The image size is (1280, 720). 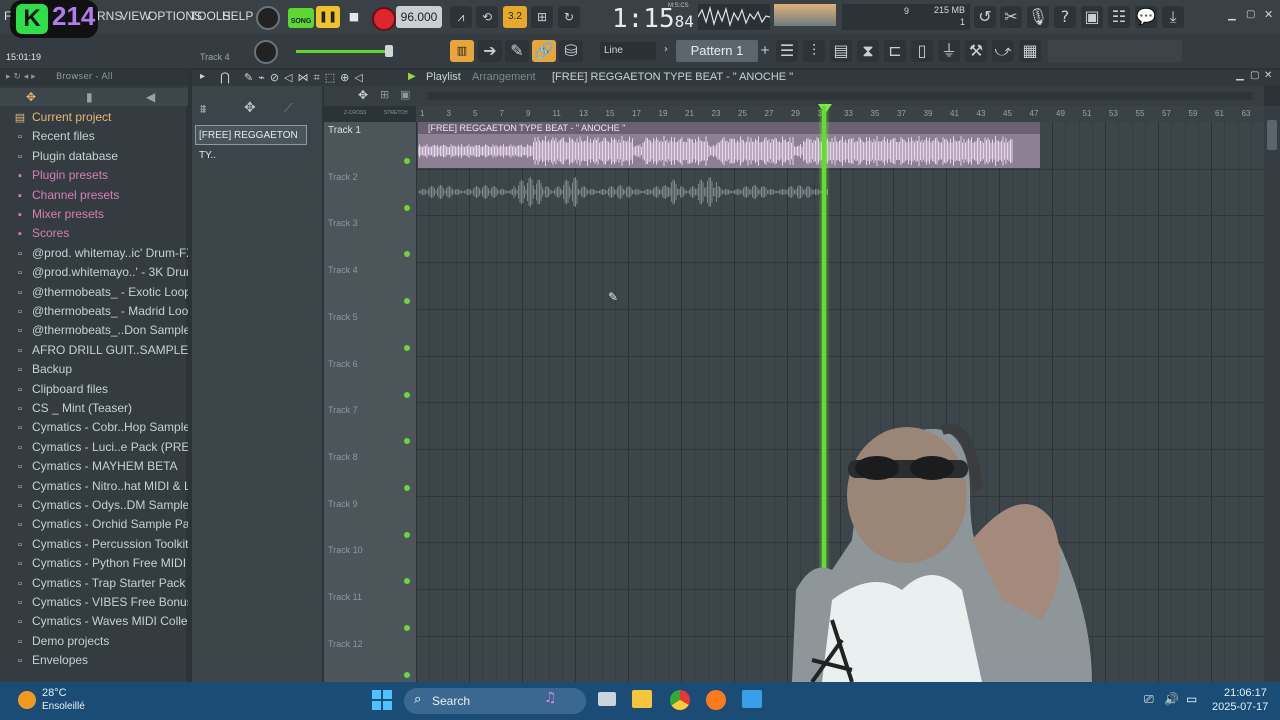 What do you see at coordinates (237, 16) in the screenshot?
I see `menu-help: HELP` at bounding box center [237, 16].